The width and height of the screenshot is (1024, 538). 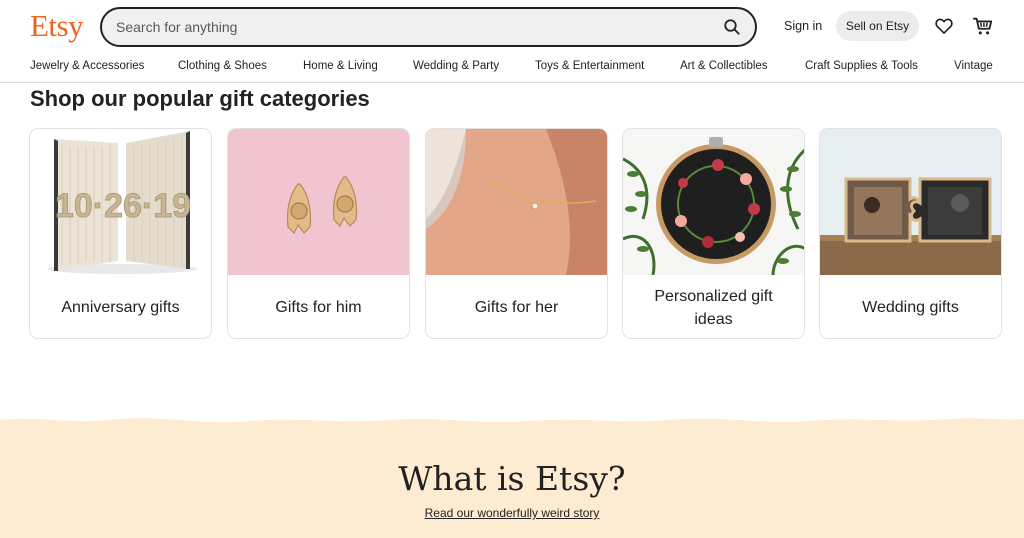 I want to click on card-label: Gifts for her, so click(x=516, y=307).